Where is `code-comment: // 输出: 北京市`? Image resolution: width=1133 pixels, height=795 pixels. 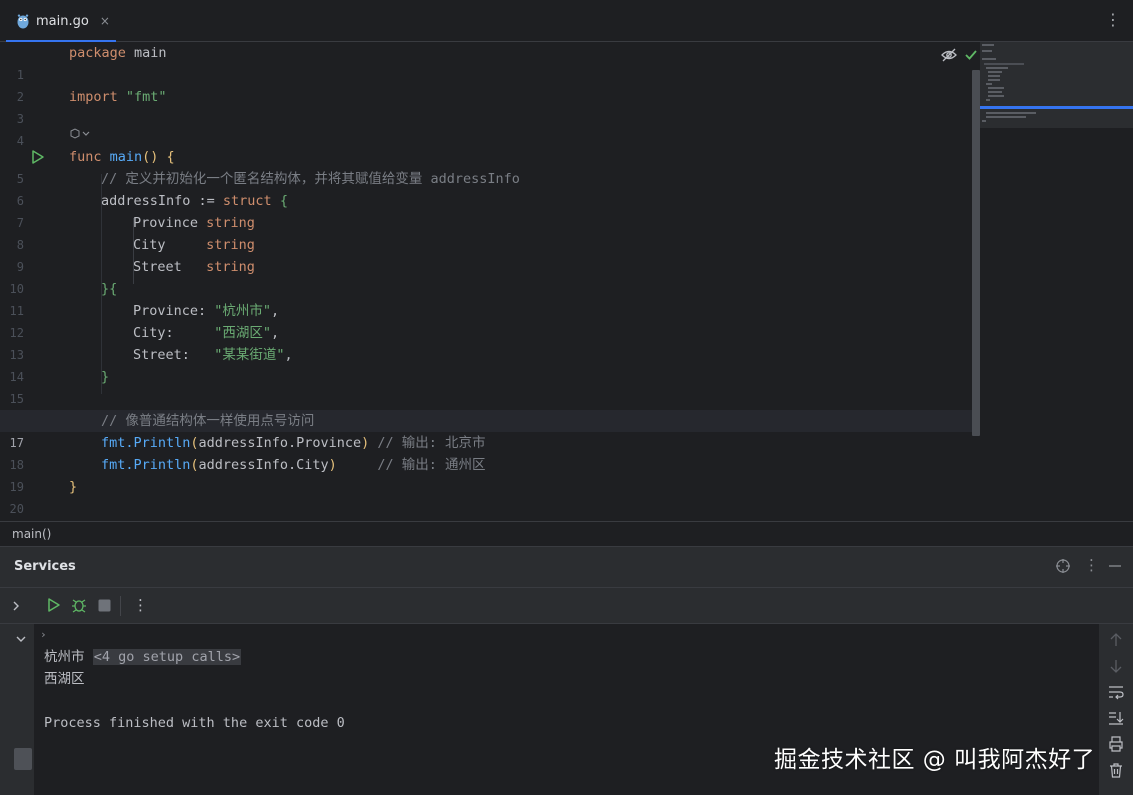
code-comment: // 输出: 北京市 is located at coordinates (427, 443).